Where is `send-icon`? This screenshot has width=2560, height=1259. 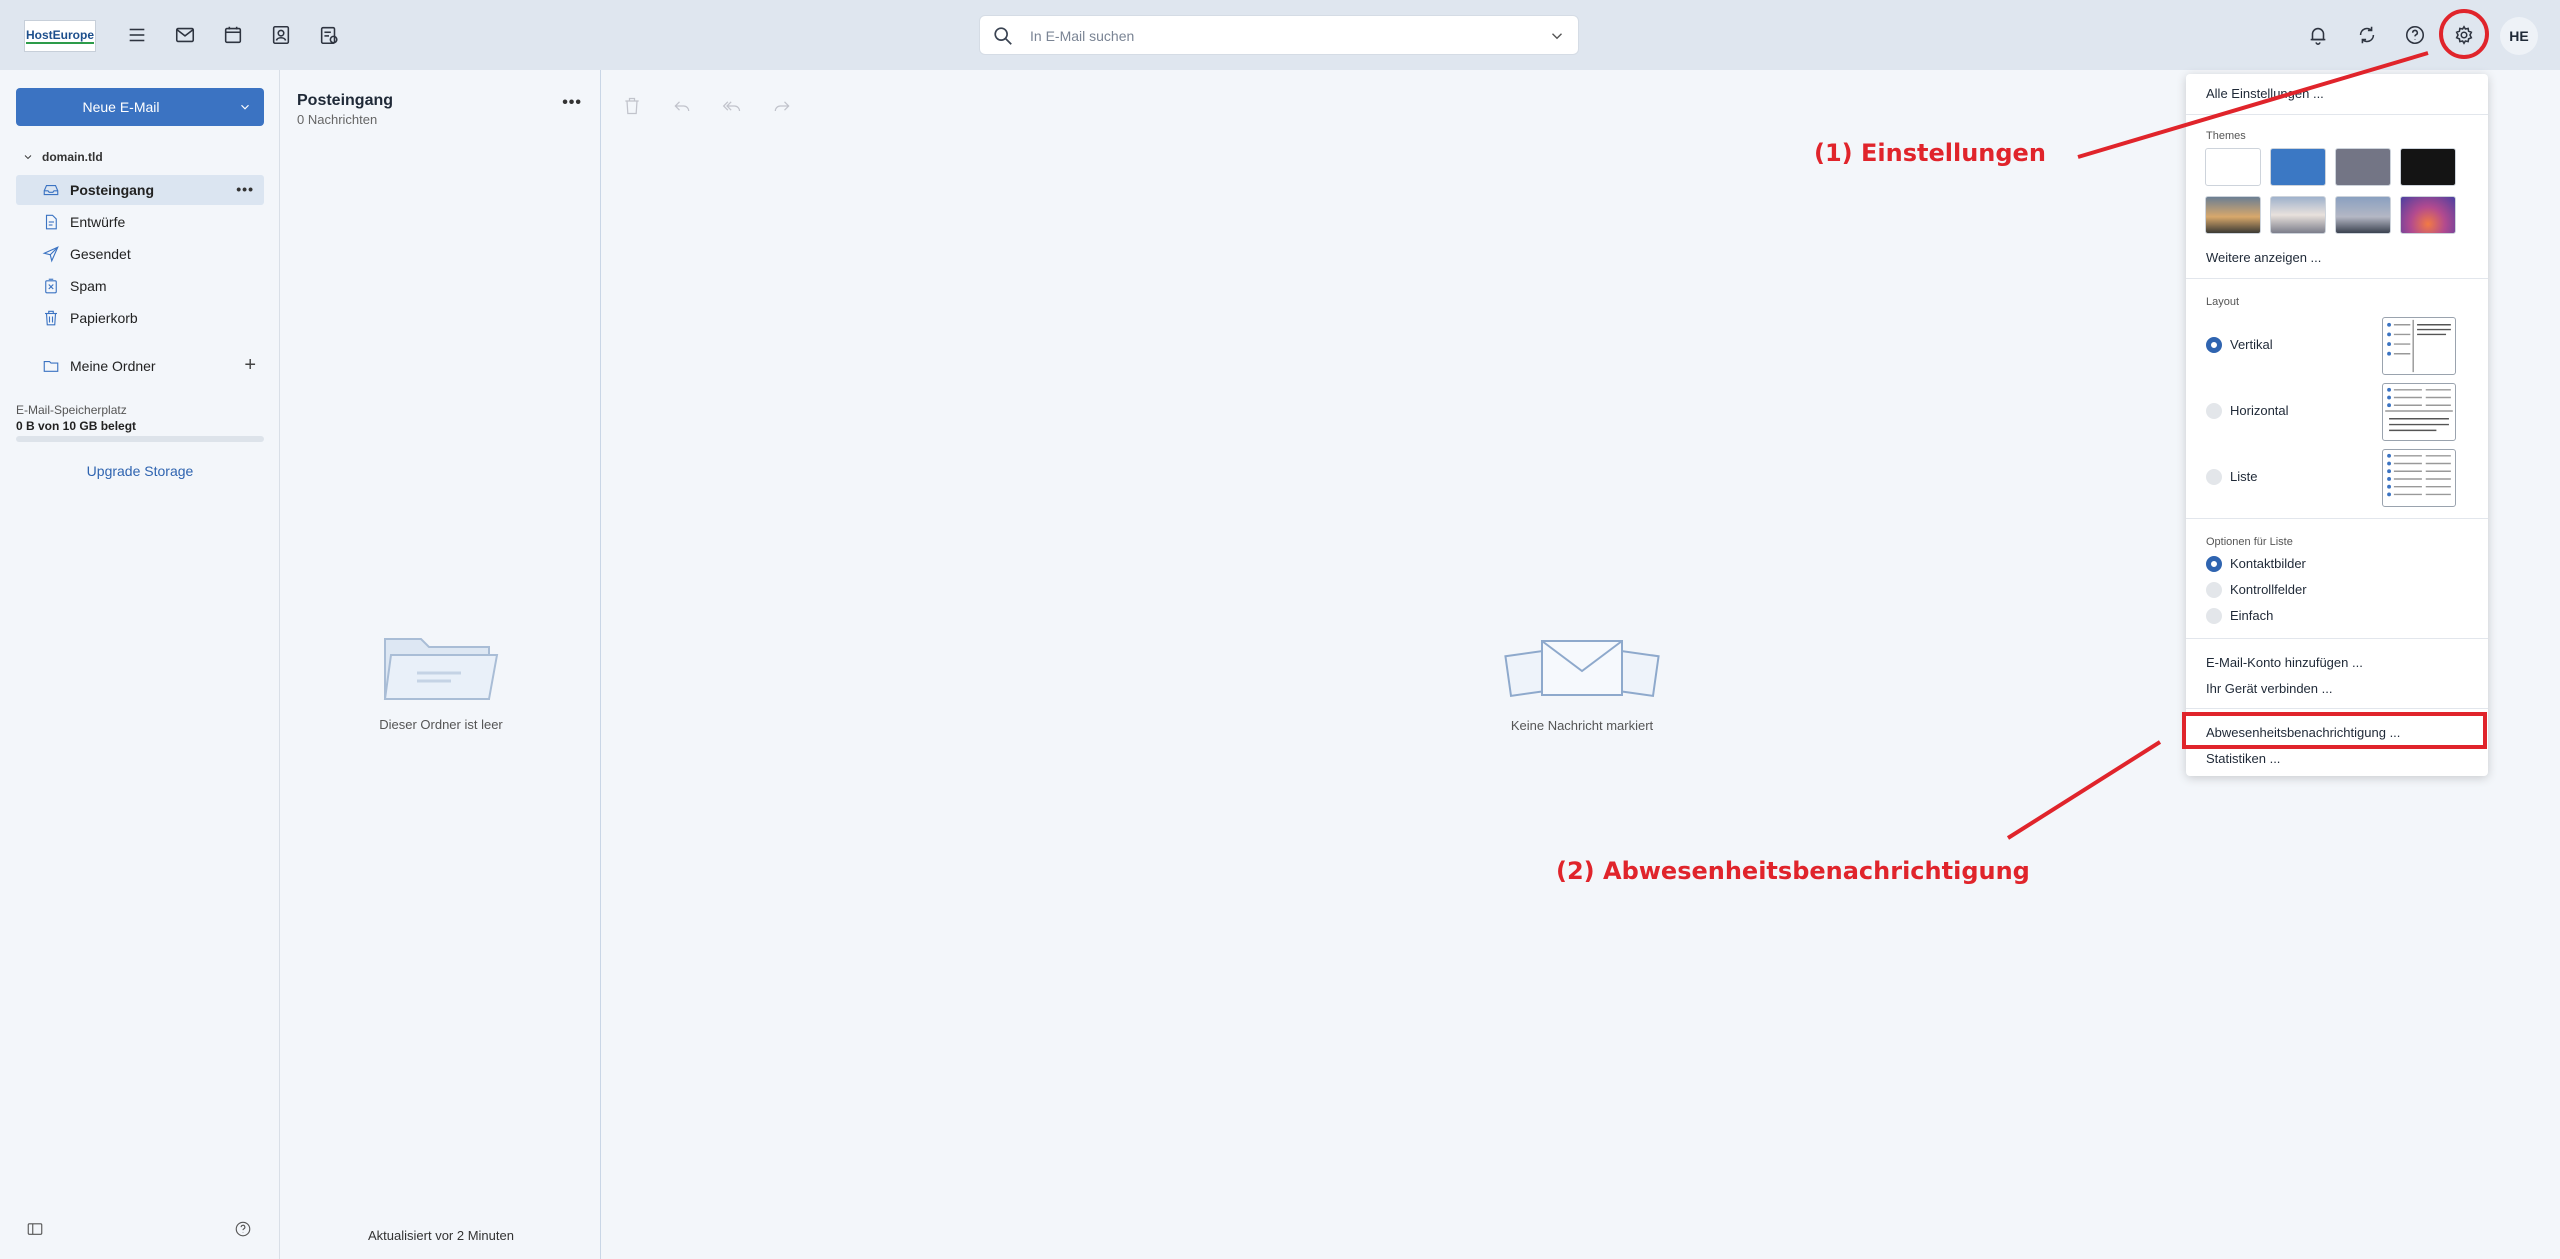 send-icon is located at coordinates (51, 254).